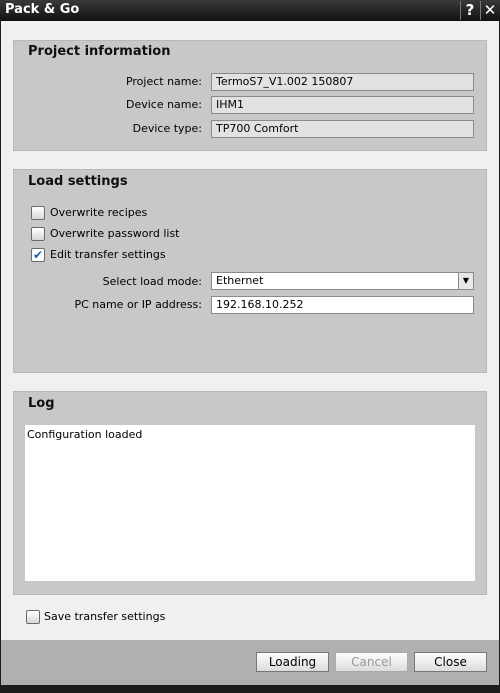 The image size is (500, 693). What do you see at coordinates (115, 233) in the screenshot?
I see `checkbox-label: Overwrite password list` at bounding box center [115, 233].